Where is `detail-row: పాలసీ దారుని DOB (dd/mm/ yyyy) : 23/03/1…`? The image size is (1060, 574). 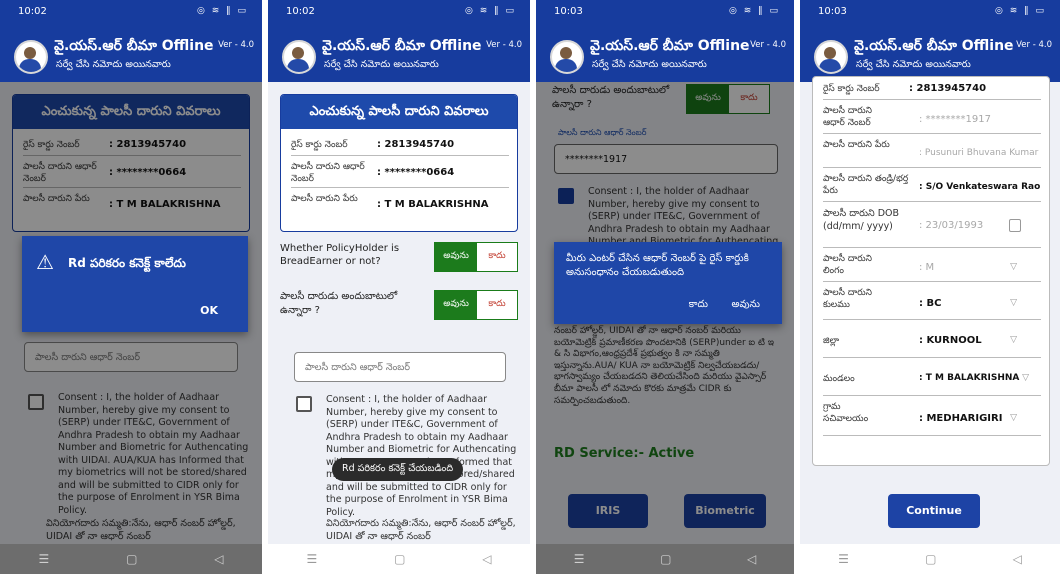
detail-row: పాలసీ దారుని DOB (dd/mm/ yyyy) : 23/03/1… is located at coordinates (932, 227).